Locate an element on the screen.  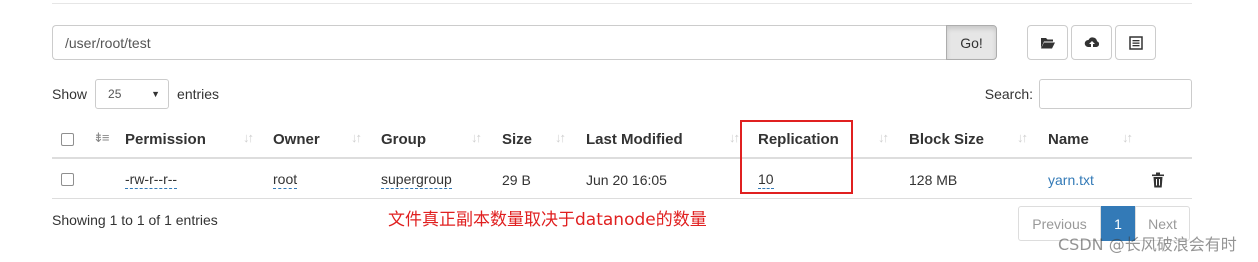
group-value: supergroup is located at coordinates (416, 180).